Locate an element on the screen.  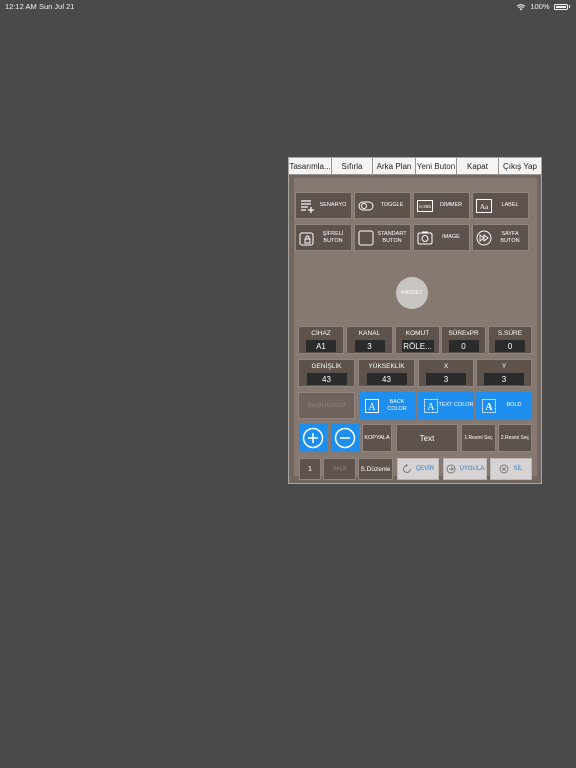
status-bar: 12:12 AM Sun Jul 21 100% is located at coordinates (288, 7).